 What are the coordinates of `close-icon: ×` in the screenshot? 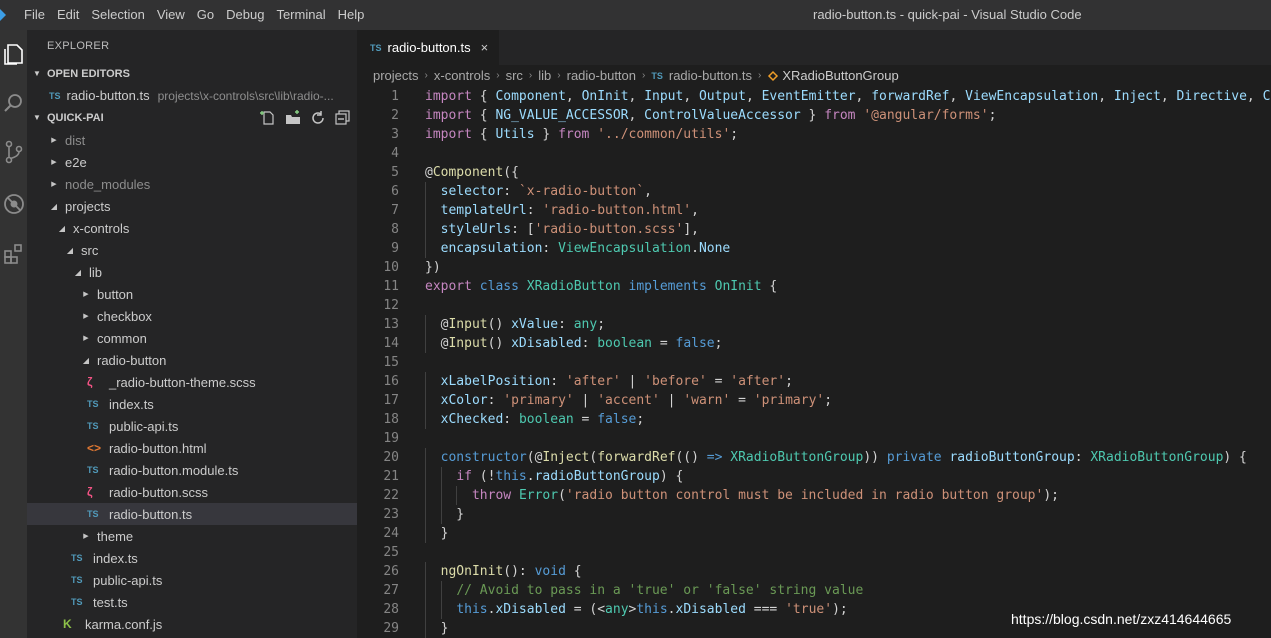 It's located at (485, 47).